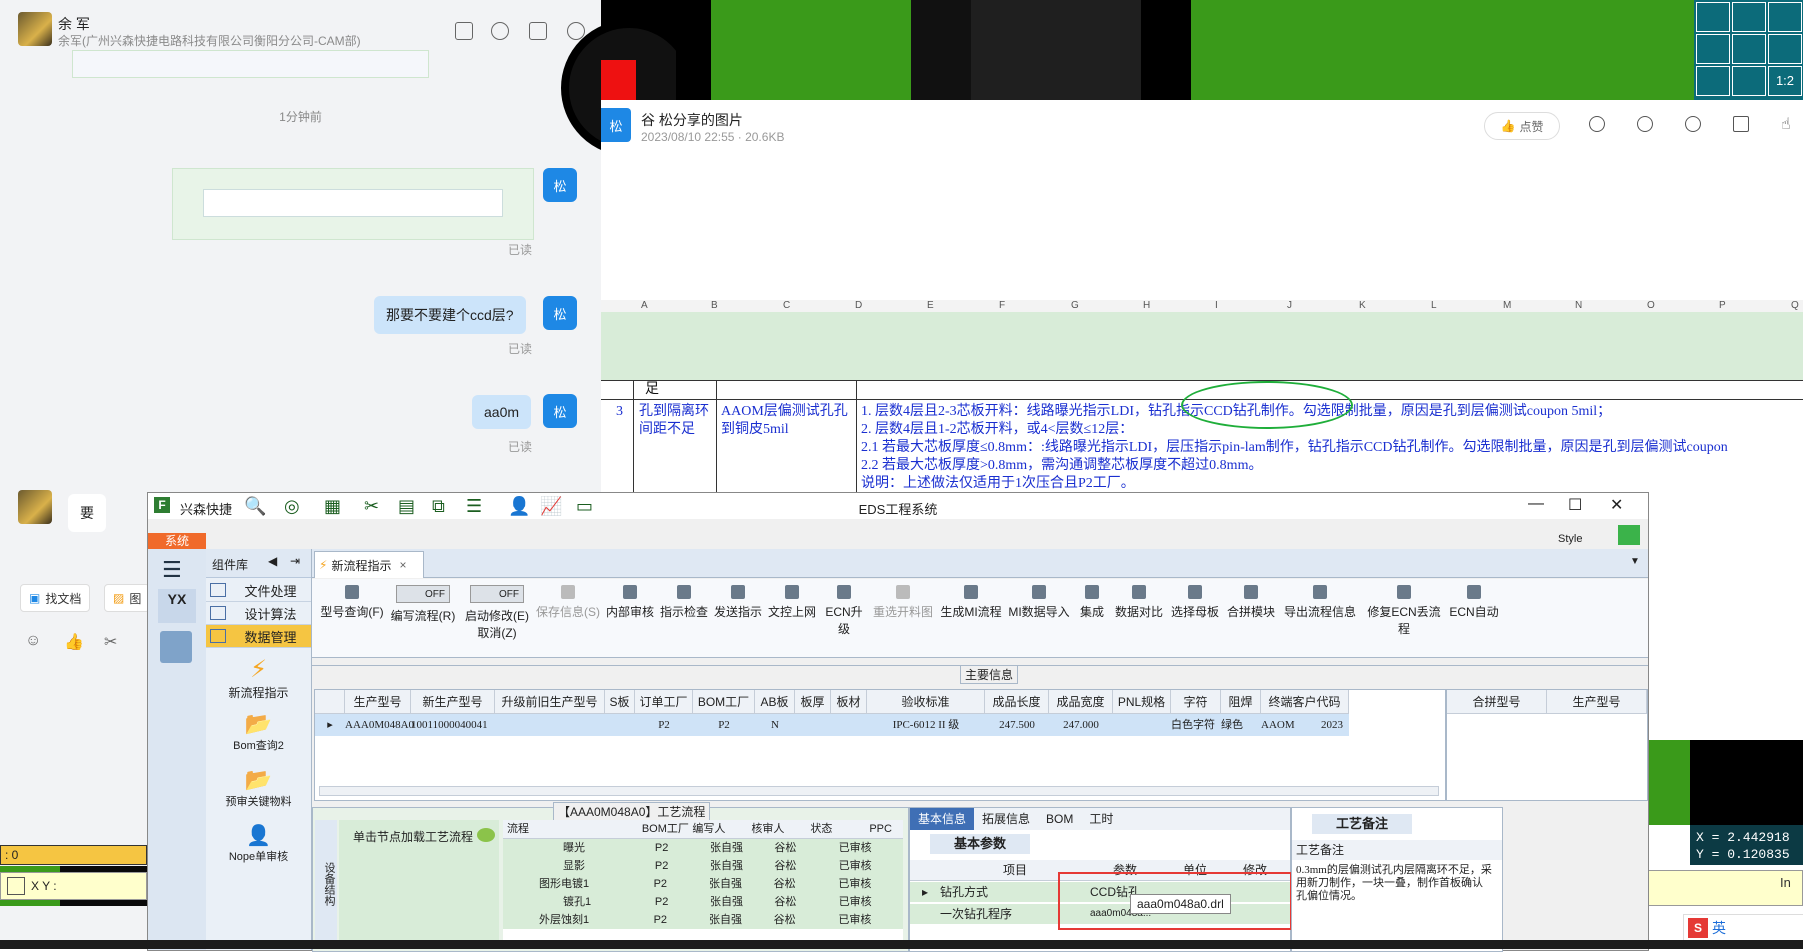 The height and width of the screenshot is (952, 1803). Describe the element at coordinates (1575, 505) in the screenshot. I see `maximize-button: ☐` at that location.